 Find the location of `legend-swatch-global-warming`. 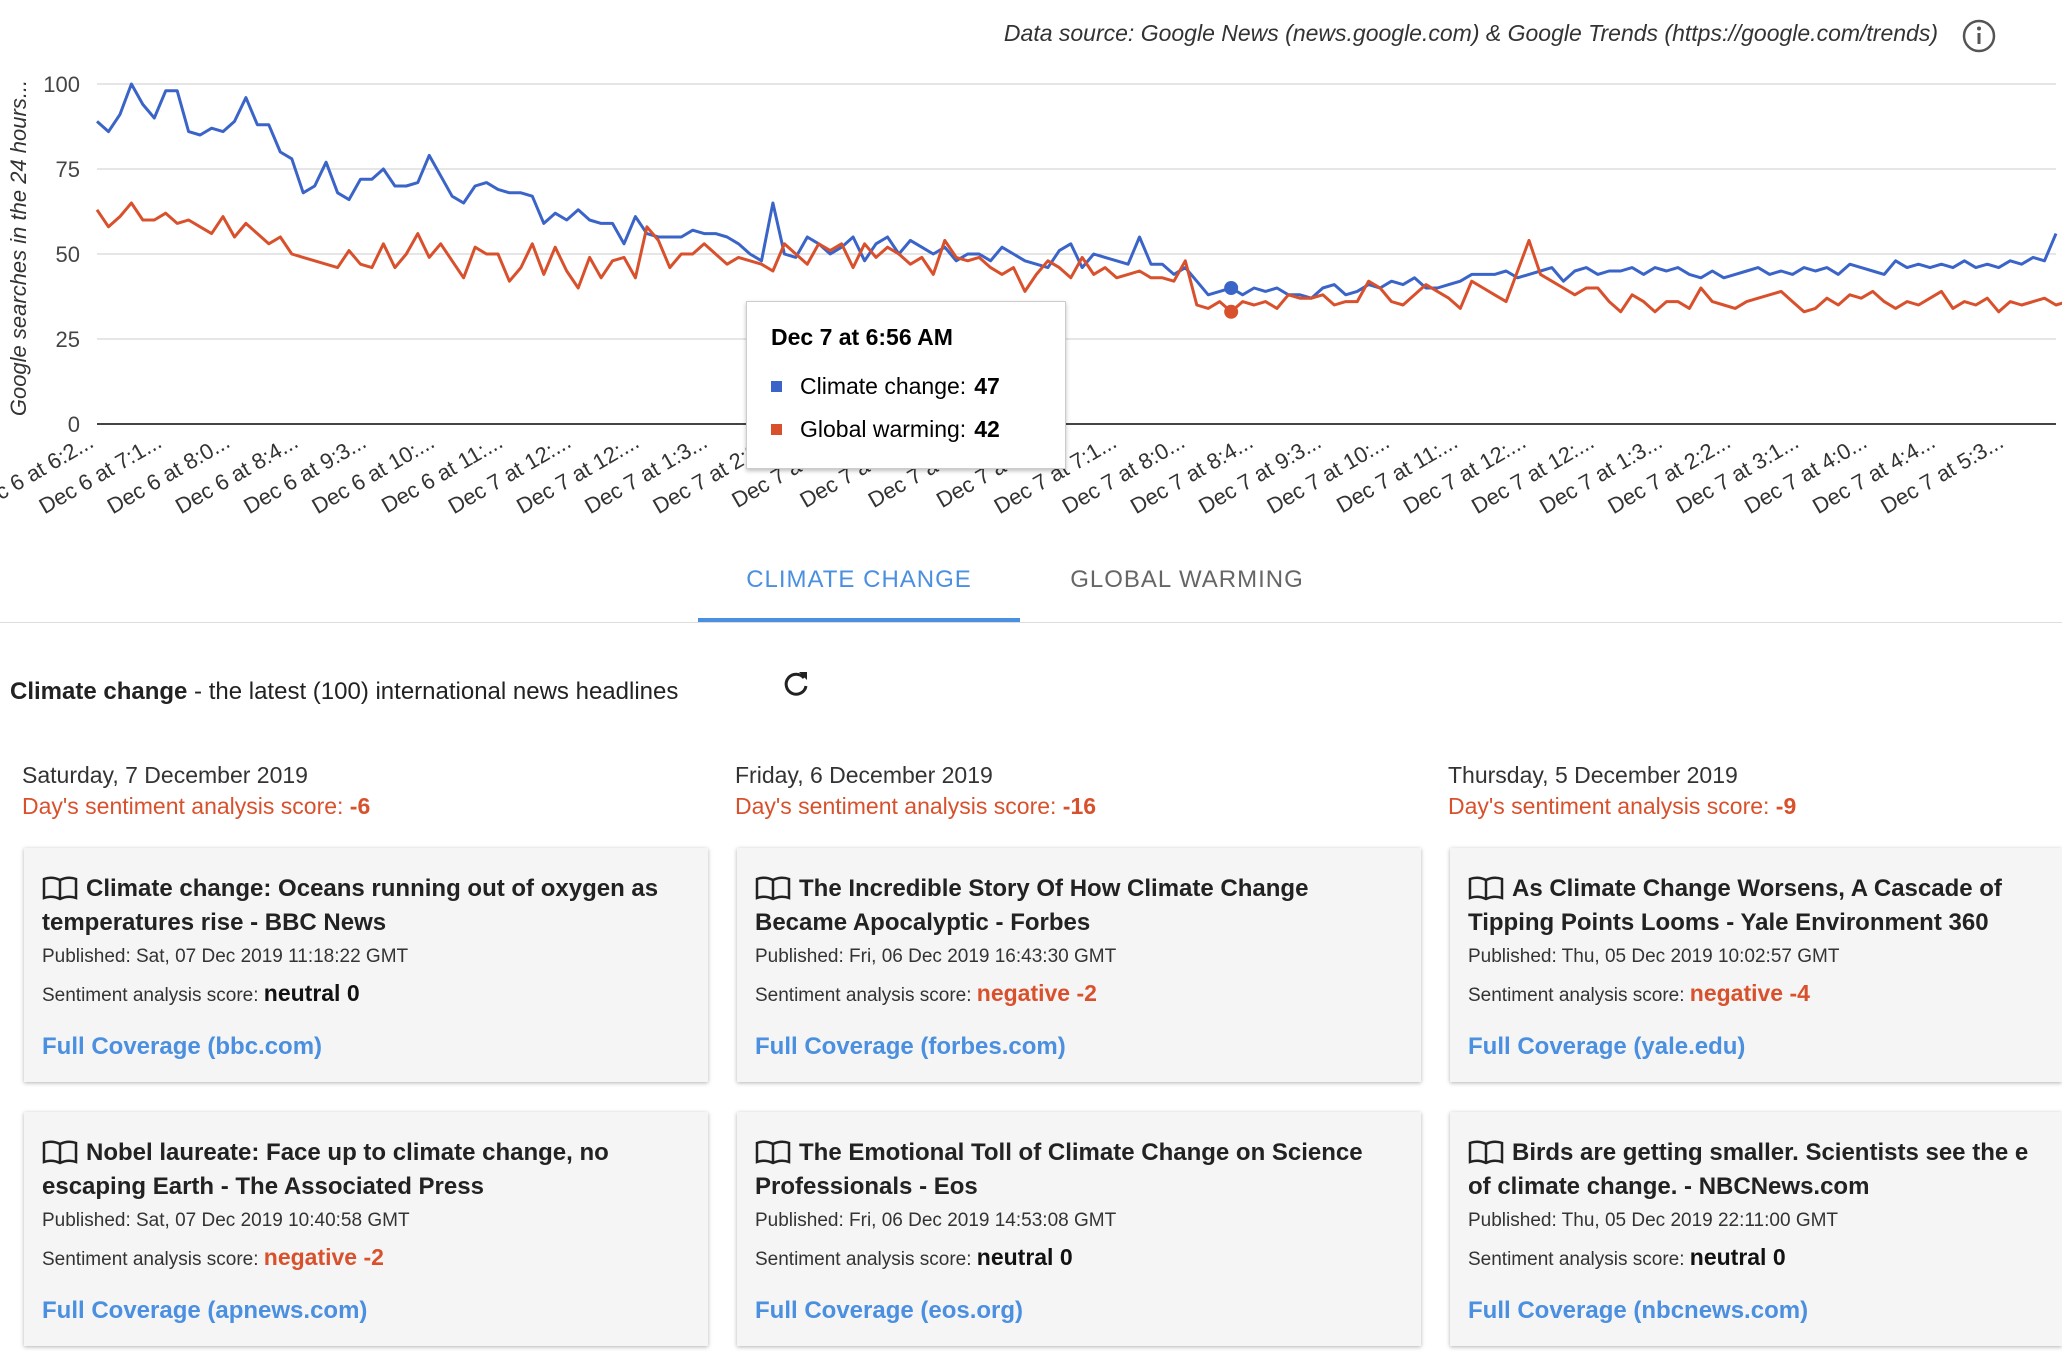

legend-swatch-global-warming is located at coordinates (776, 429).